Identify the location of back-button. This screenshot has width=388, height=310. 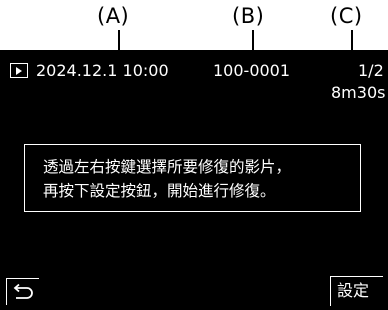
(22, 291).